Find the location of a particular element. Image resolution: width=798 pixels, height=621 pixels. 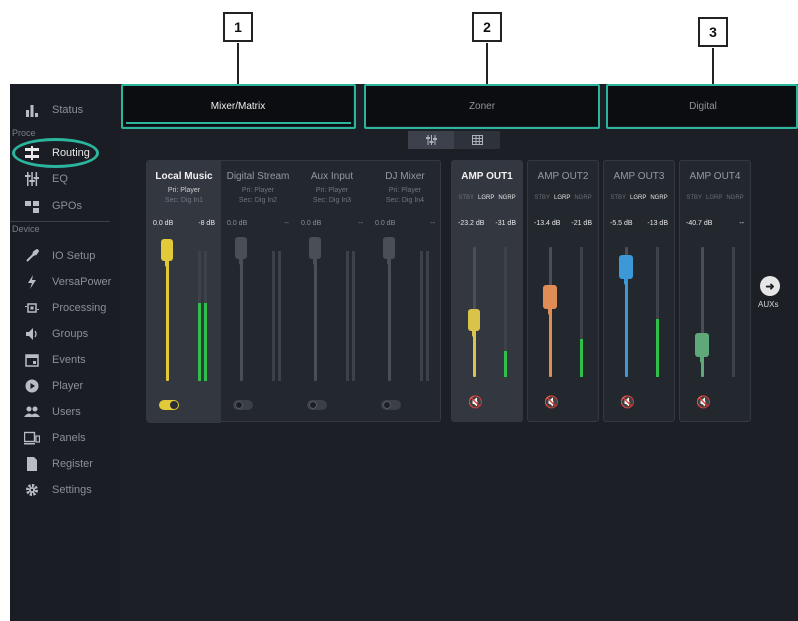

output-db-row: -40.7 dB -- is located at coordinates (715, 223).